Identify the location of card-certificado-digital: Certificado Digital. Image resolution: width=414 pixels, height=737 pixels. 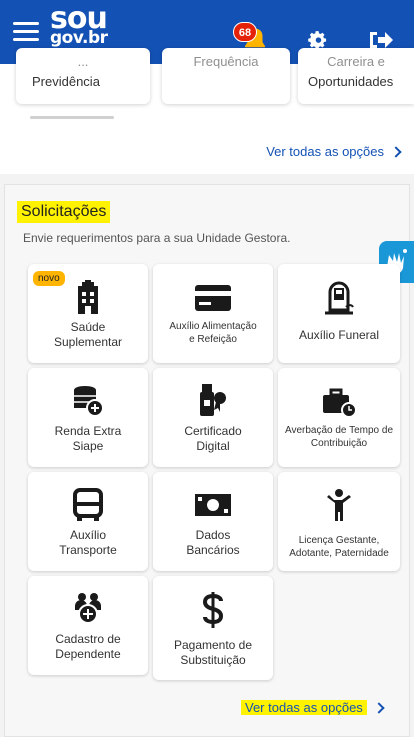
(213, 417).